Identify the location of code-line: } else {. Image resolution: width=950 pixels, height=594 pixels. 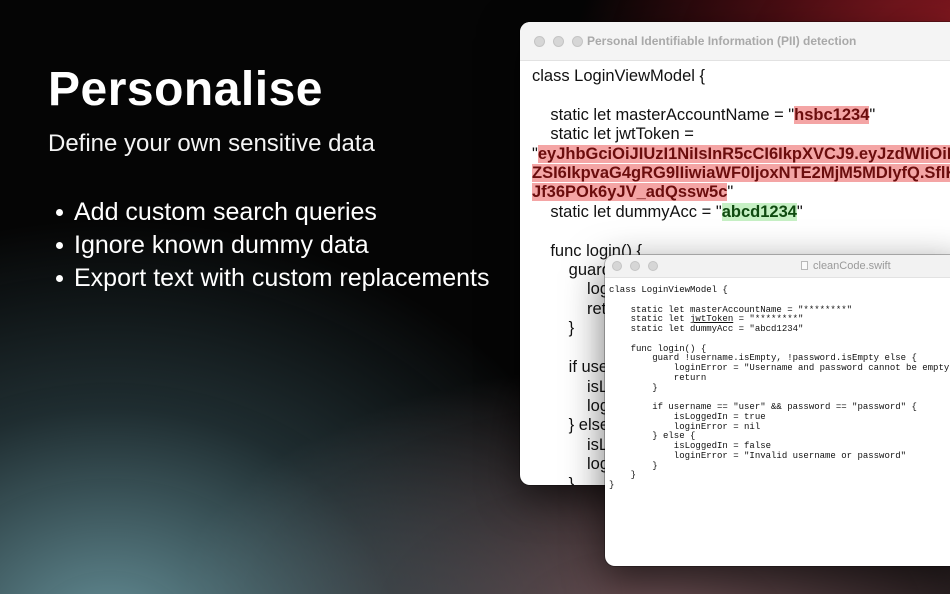
(652, 436).